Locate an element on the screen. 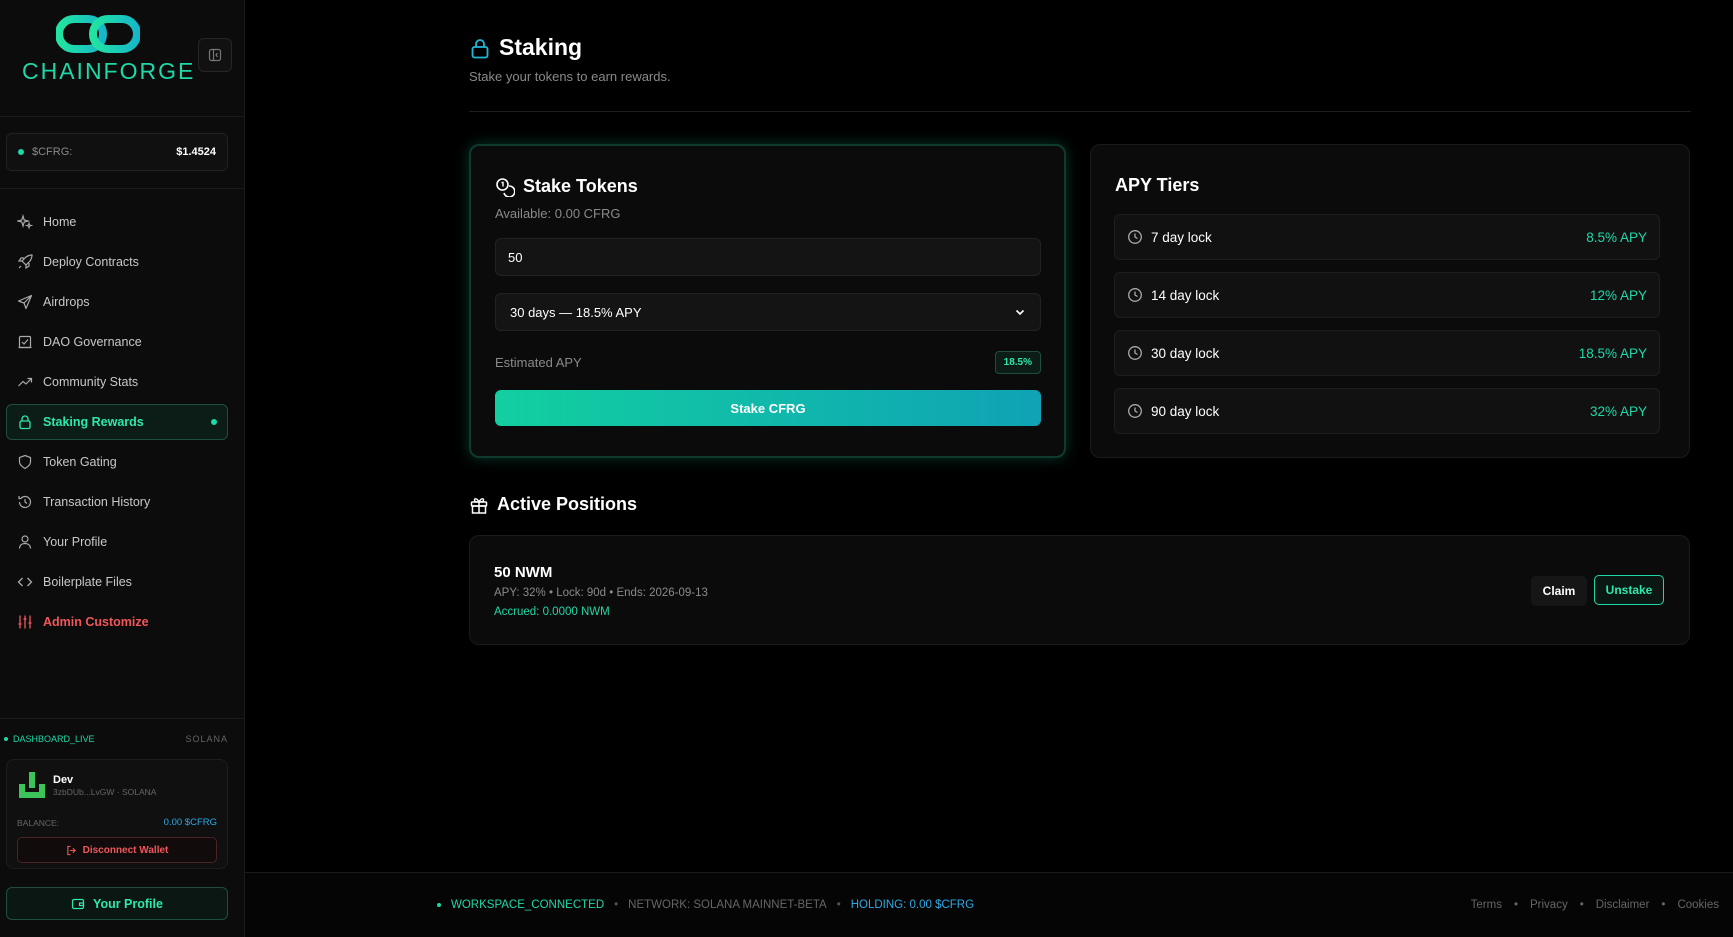 This screenshot has width=1733, height=937. estimated-apy-label: Estimated APY is located at coordinates (538, 362).